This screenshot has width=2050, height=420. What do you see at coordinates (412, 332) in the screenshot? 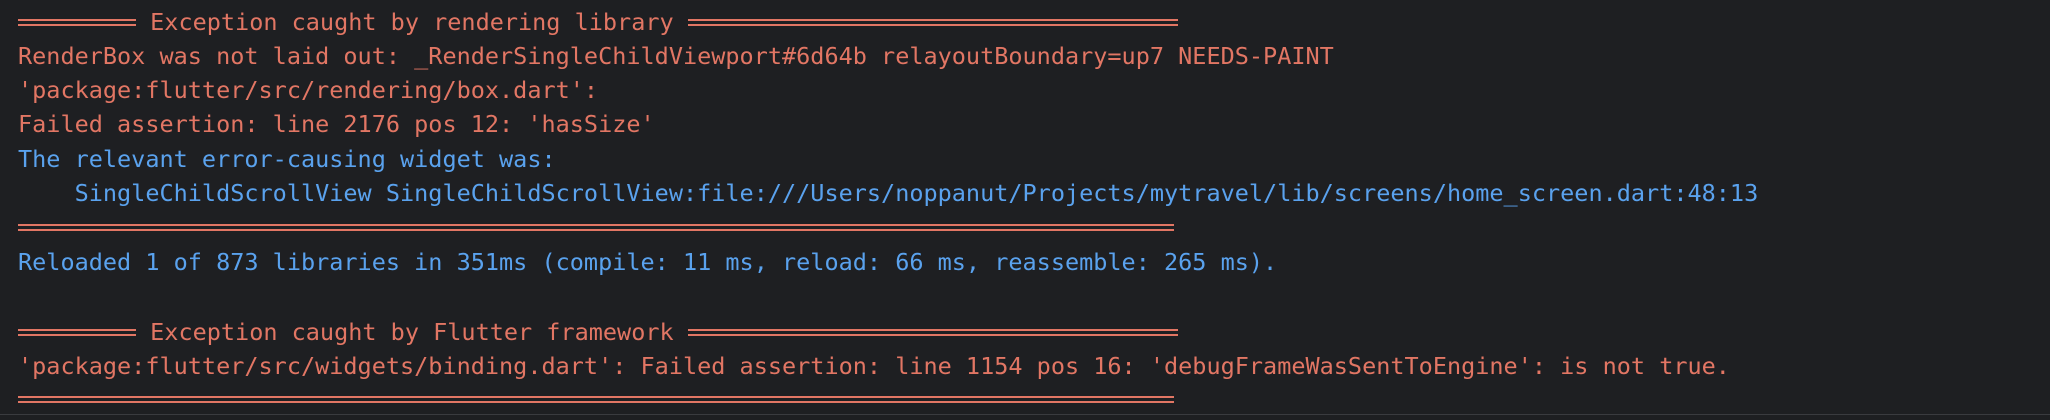
I see `exception-header-title: Exception caught by Flutter framework` at bounding box center [412, 332].